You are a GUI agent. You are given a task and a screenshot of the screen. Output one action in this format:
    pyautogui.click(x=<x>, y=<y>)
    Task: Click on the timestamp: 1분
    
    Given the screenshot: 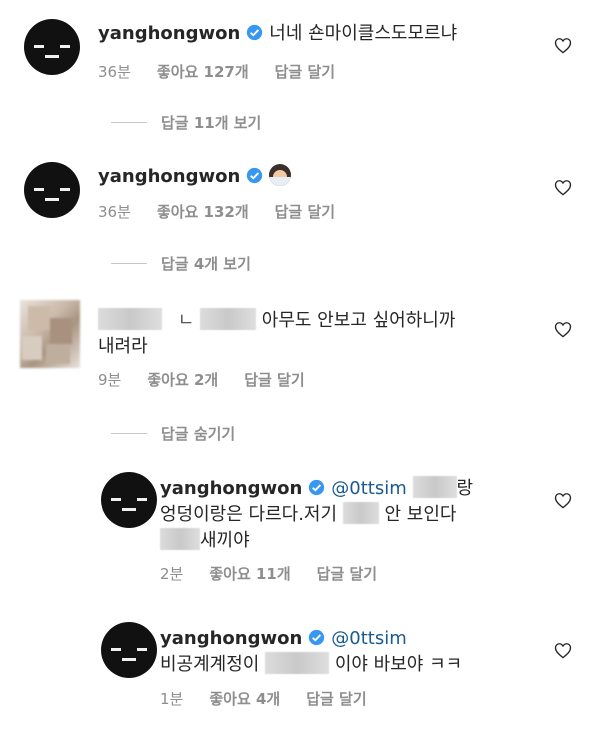 What is the action you would take?
    pyautogui.click(x=172, y=699)
    